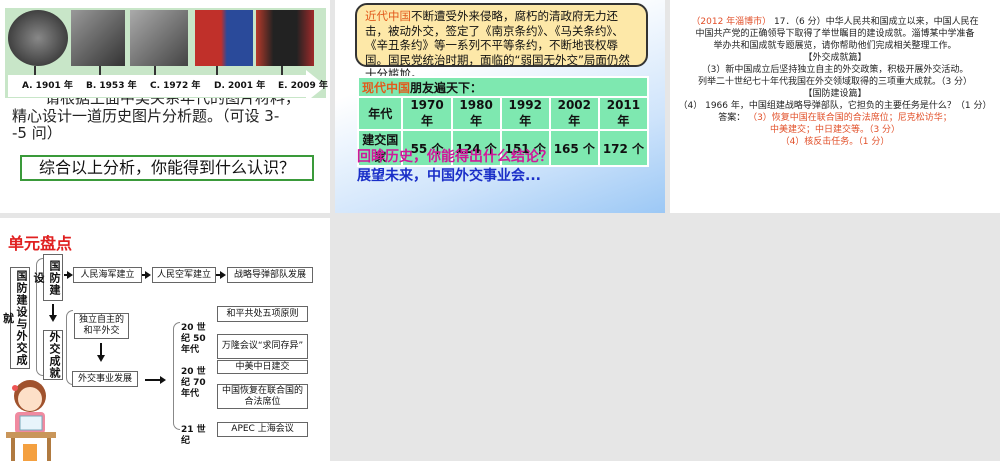  What do you see at coordinates (47, 86) in the screenshot?
I see `timeline-label: A. 1901 年` at bounding box center [47, 86].